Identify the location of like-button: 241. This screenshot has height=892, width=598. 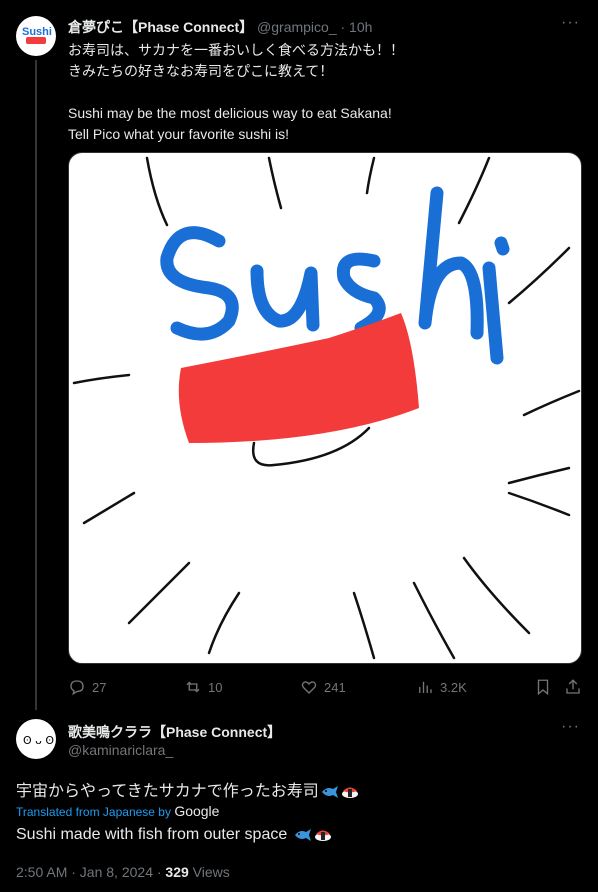
(323, 687).